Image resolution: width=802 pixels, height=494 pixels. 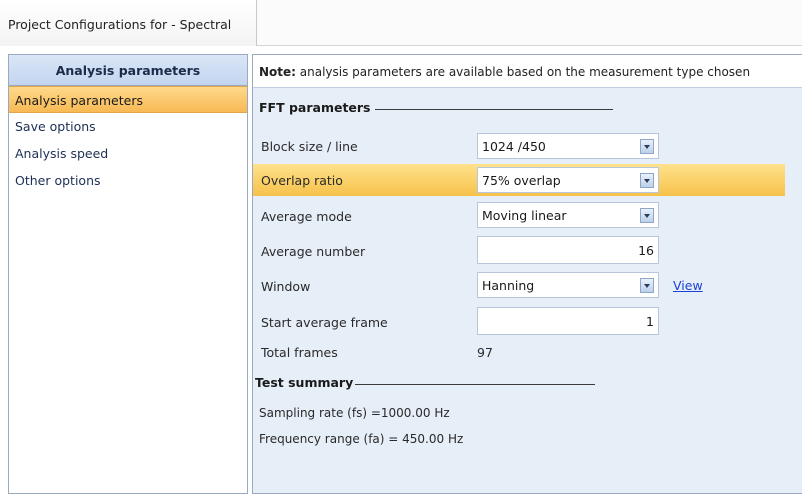 I want to click on overlap-select: 75% overlap, so click(x=568, y=180).